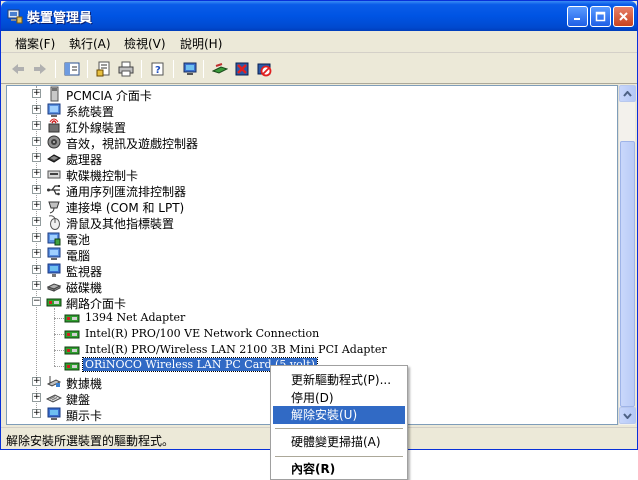  Describe the element at coordinates (600, 16) in the screenshot. I see `maximize-button` at that location.